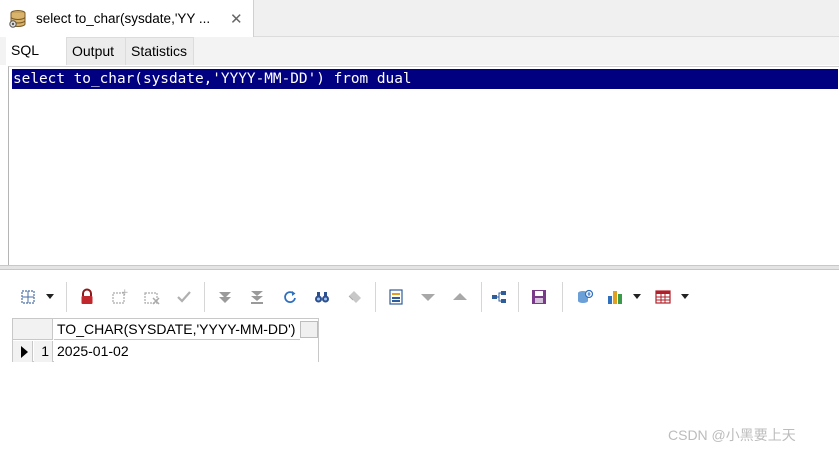 This screenshot has height=450, width=839. I want to click on table-cell: 2025-01-02, so click(186, 351).